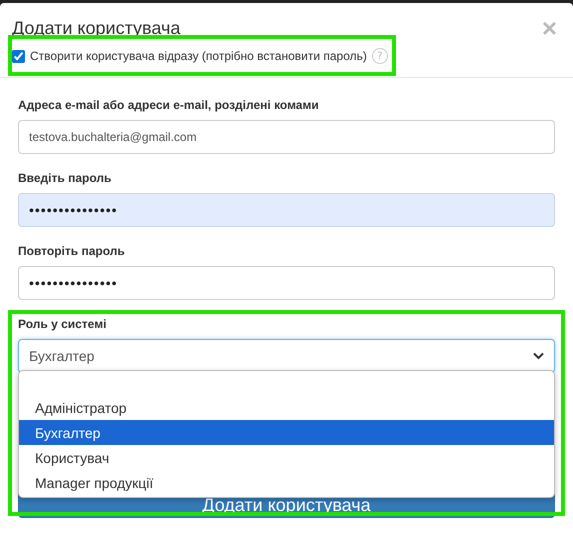  I want to click on role-option: Користувач, so click(286, 457).